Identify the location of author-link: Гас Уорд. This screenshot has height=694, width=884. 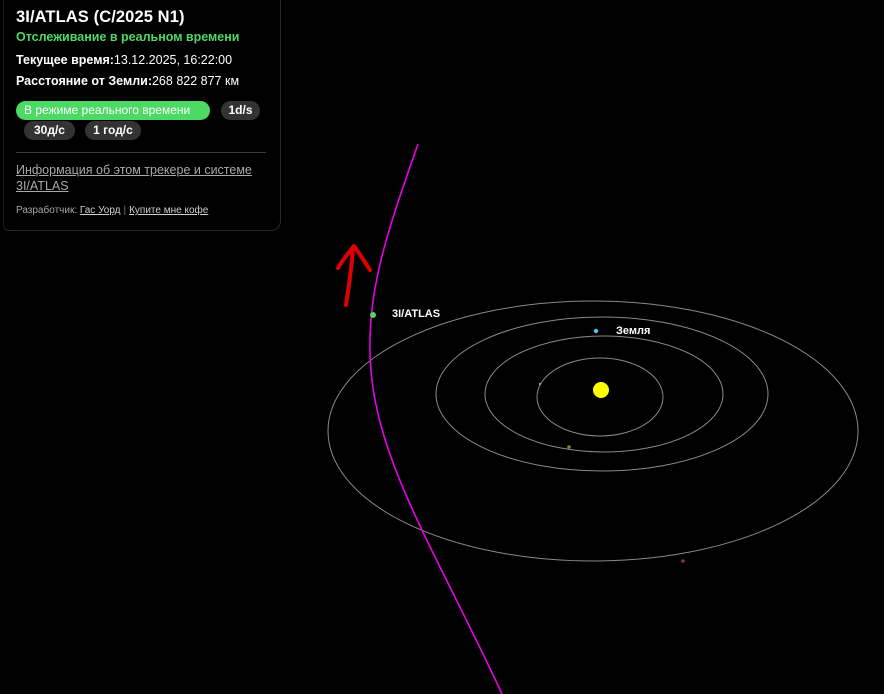
(100, 210).